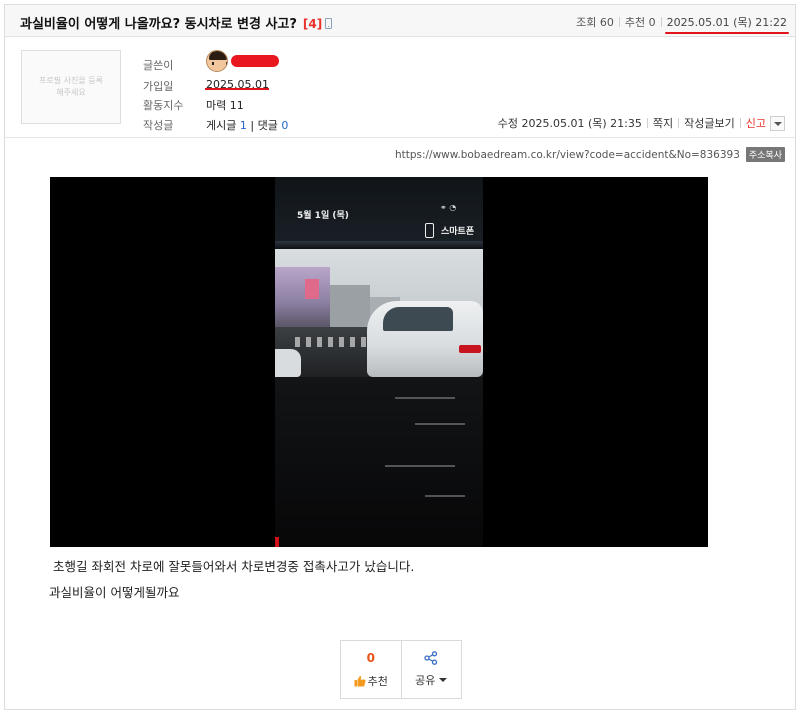 The image size is (800, 714). What do you see at coordinates (114, 592) in the screenshot?
I see `post-body-line: 과실비율이 어떻게될까요` at bounding box center [114, 592].